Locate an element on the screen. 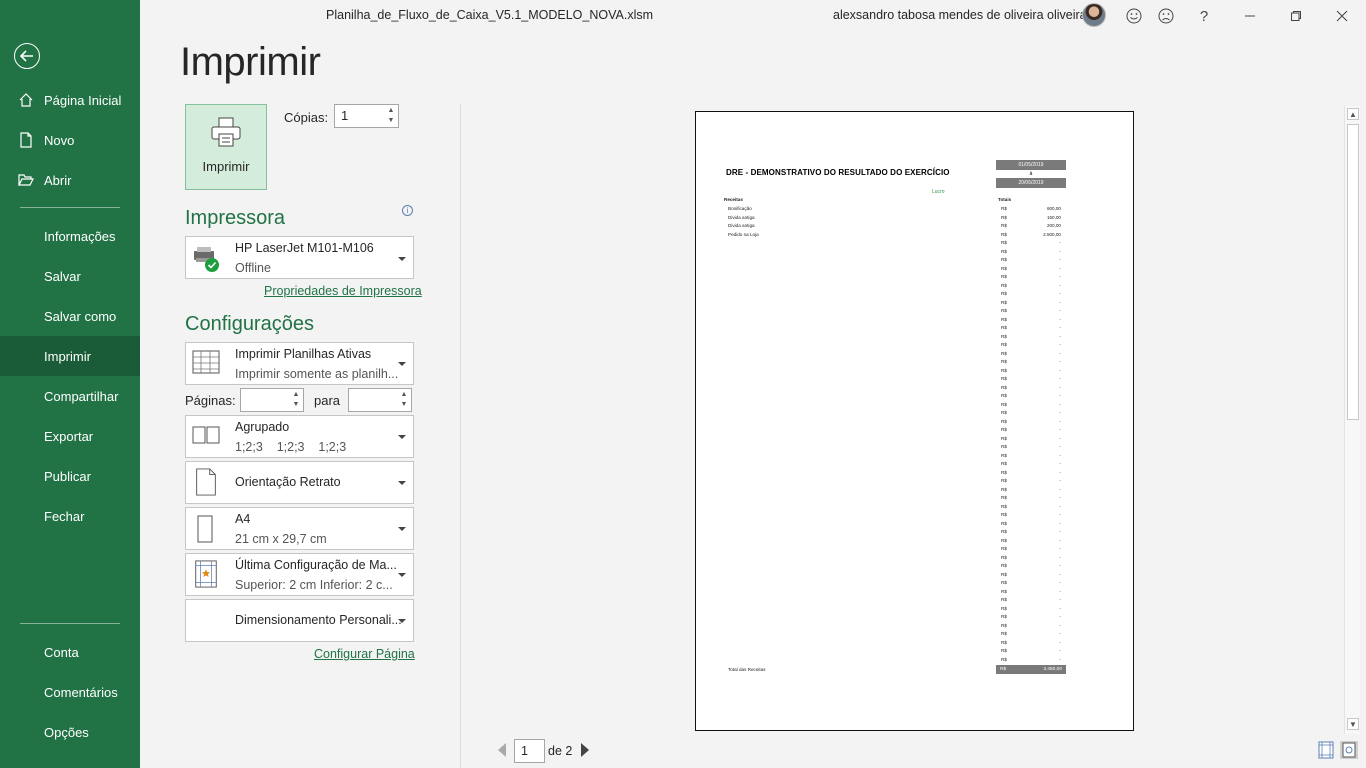  pages-to-input: ▲ ▼ is located at coordinates (380, 400).